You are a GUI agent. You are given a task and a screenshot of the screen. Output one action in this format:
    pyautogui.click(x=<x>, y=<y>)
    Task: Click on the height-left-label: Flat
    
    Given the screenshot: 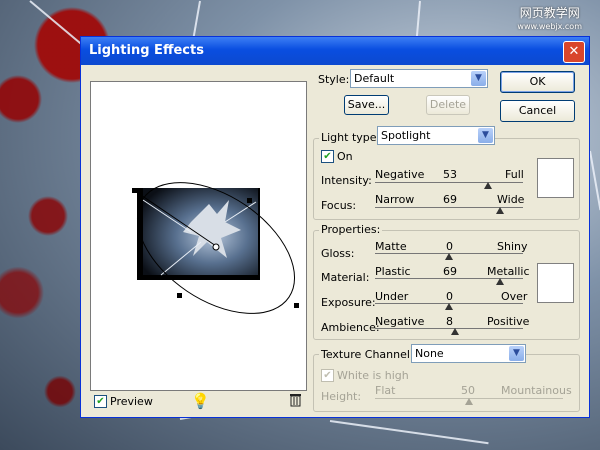 What is the action you would take?
    pyautogui.click(x=385, y=390)
    